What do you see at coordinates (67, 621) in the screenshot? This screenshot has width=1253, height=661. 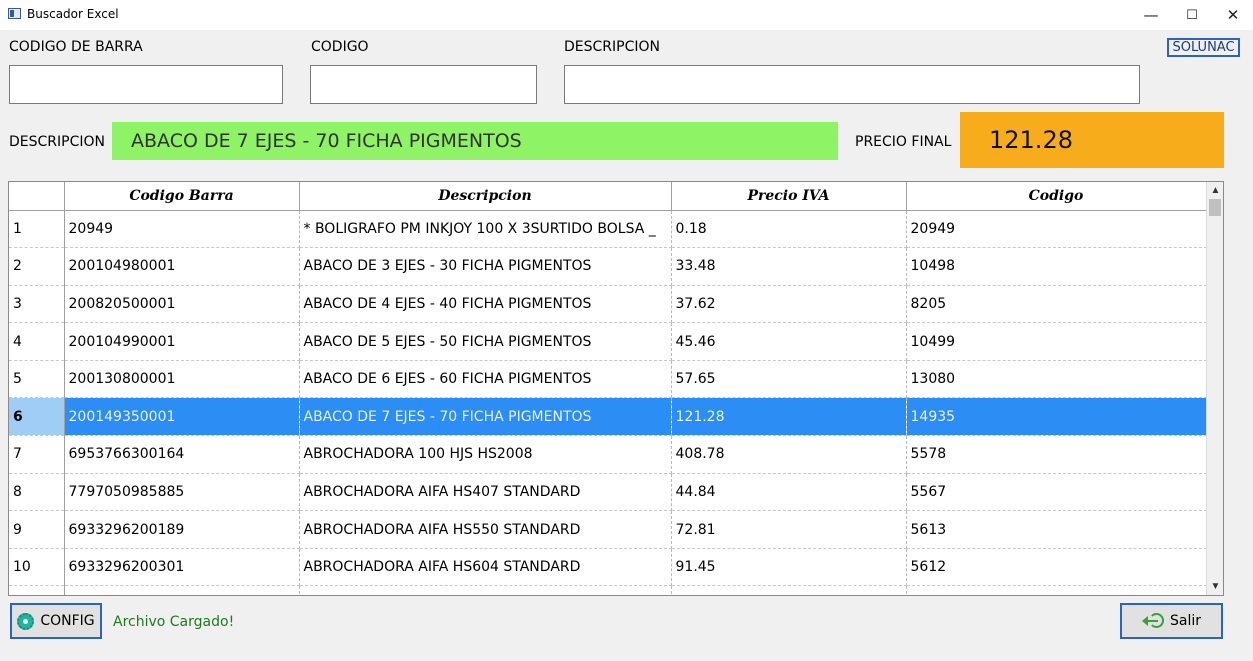 I see `config-button-label: CONFIG` at bounding box center [67, 621].